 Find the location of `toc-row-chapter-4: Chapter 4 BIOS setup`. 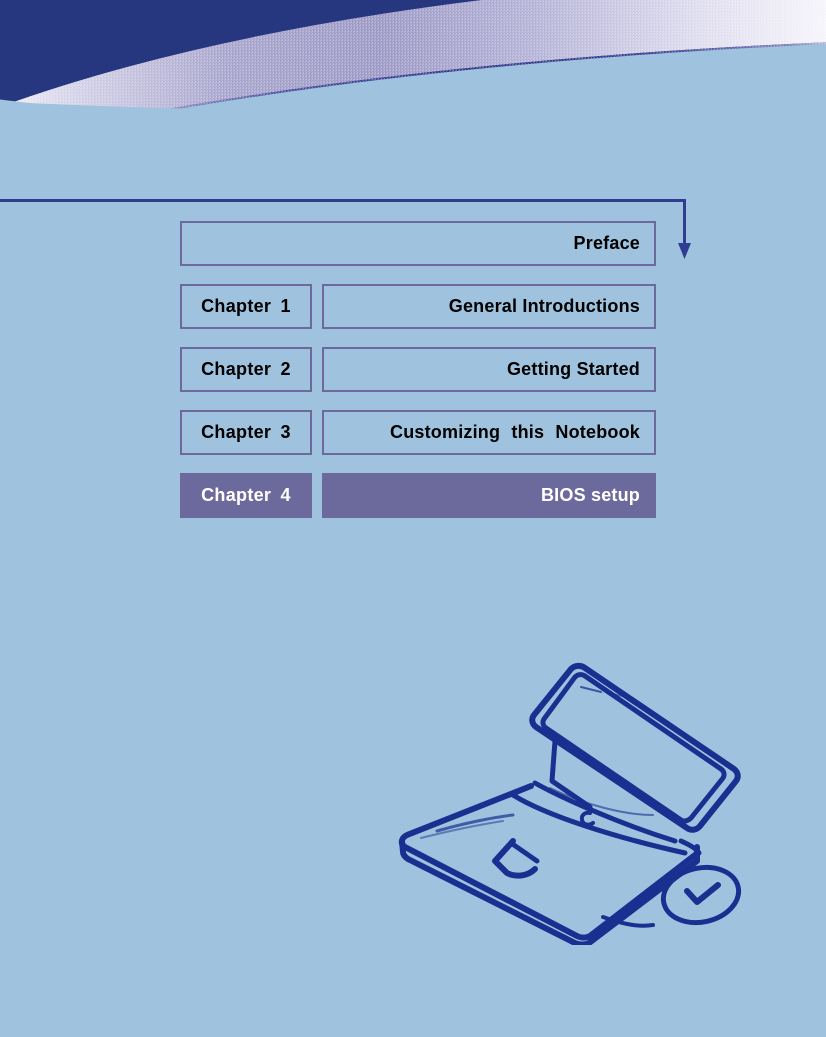

toc-row-chapter-4: Chapter 4 BIOS setup is located at coordinates (418, 495).